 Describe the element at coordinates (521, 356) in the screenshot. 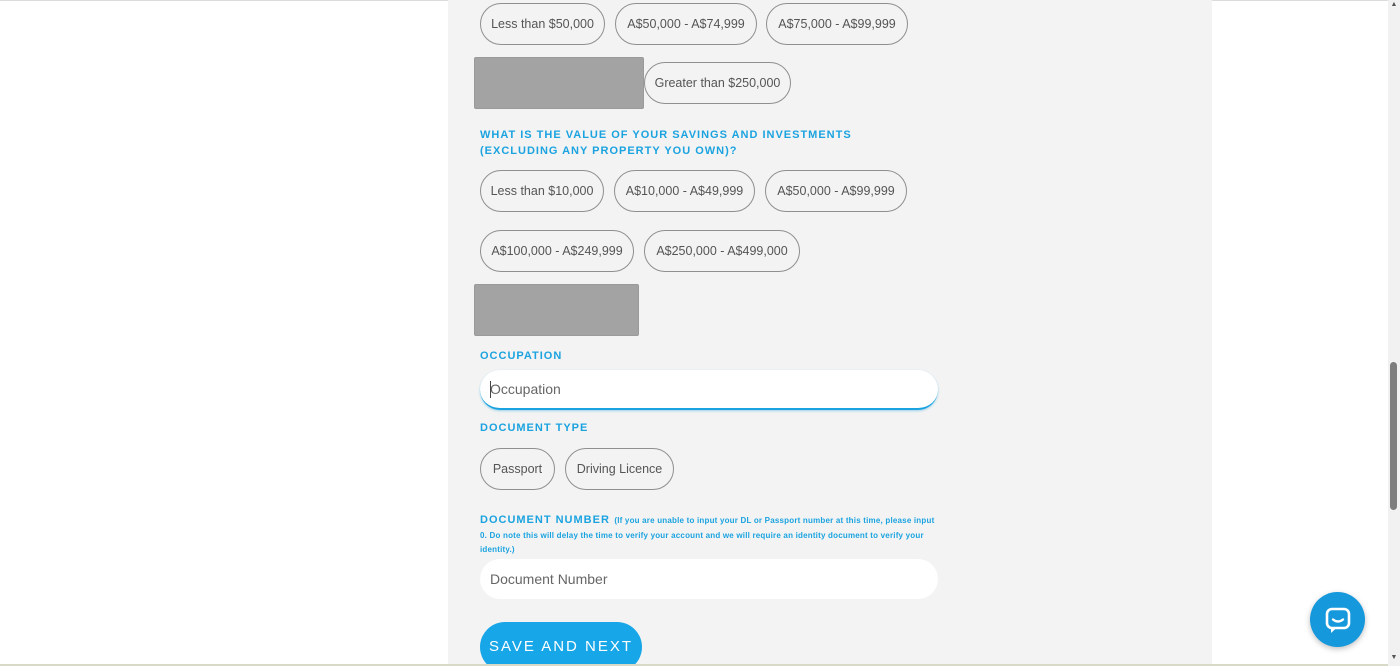

I see `occupation-label: OCCUPATION` at that location.